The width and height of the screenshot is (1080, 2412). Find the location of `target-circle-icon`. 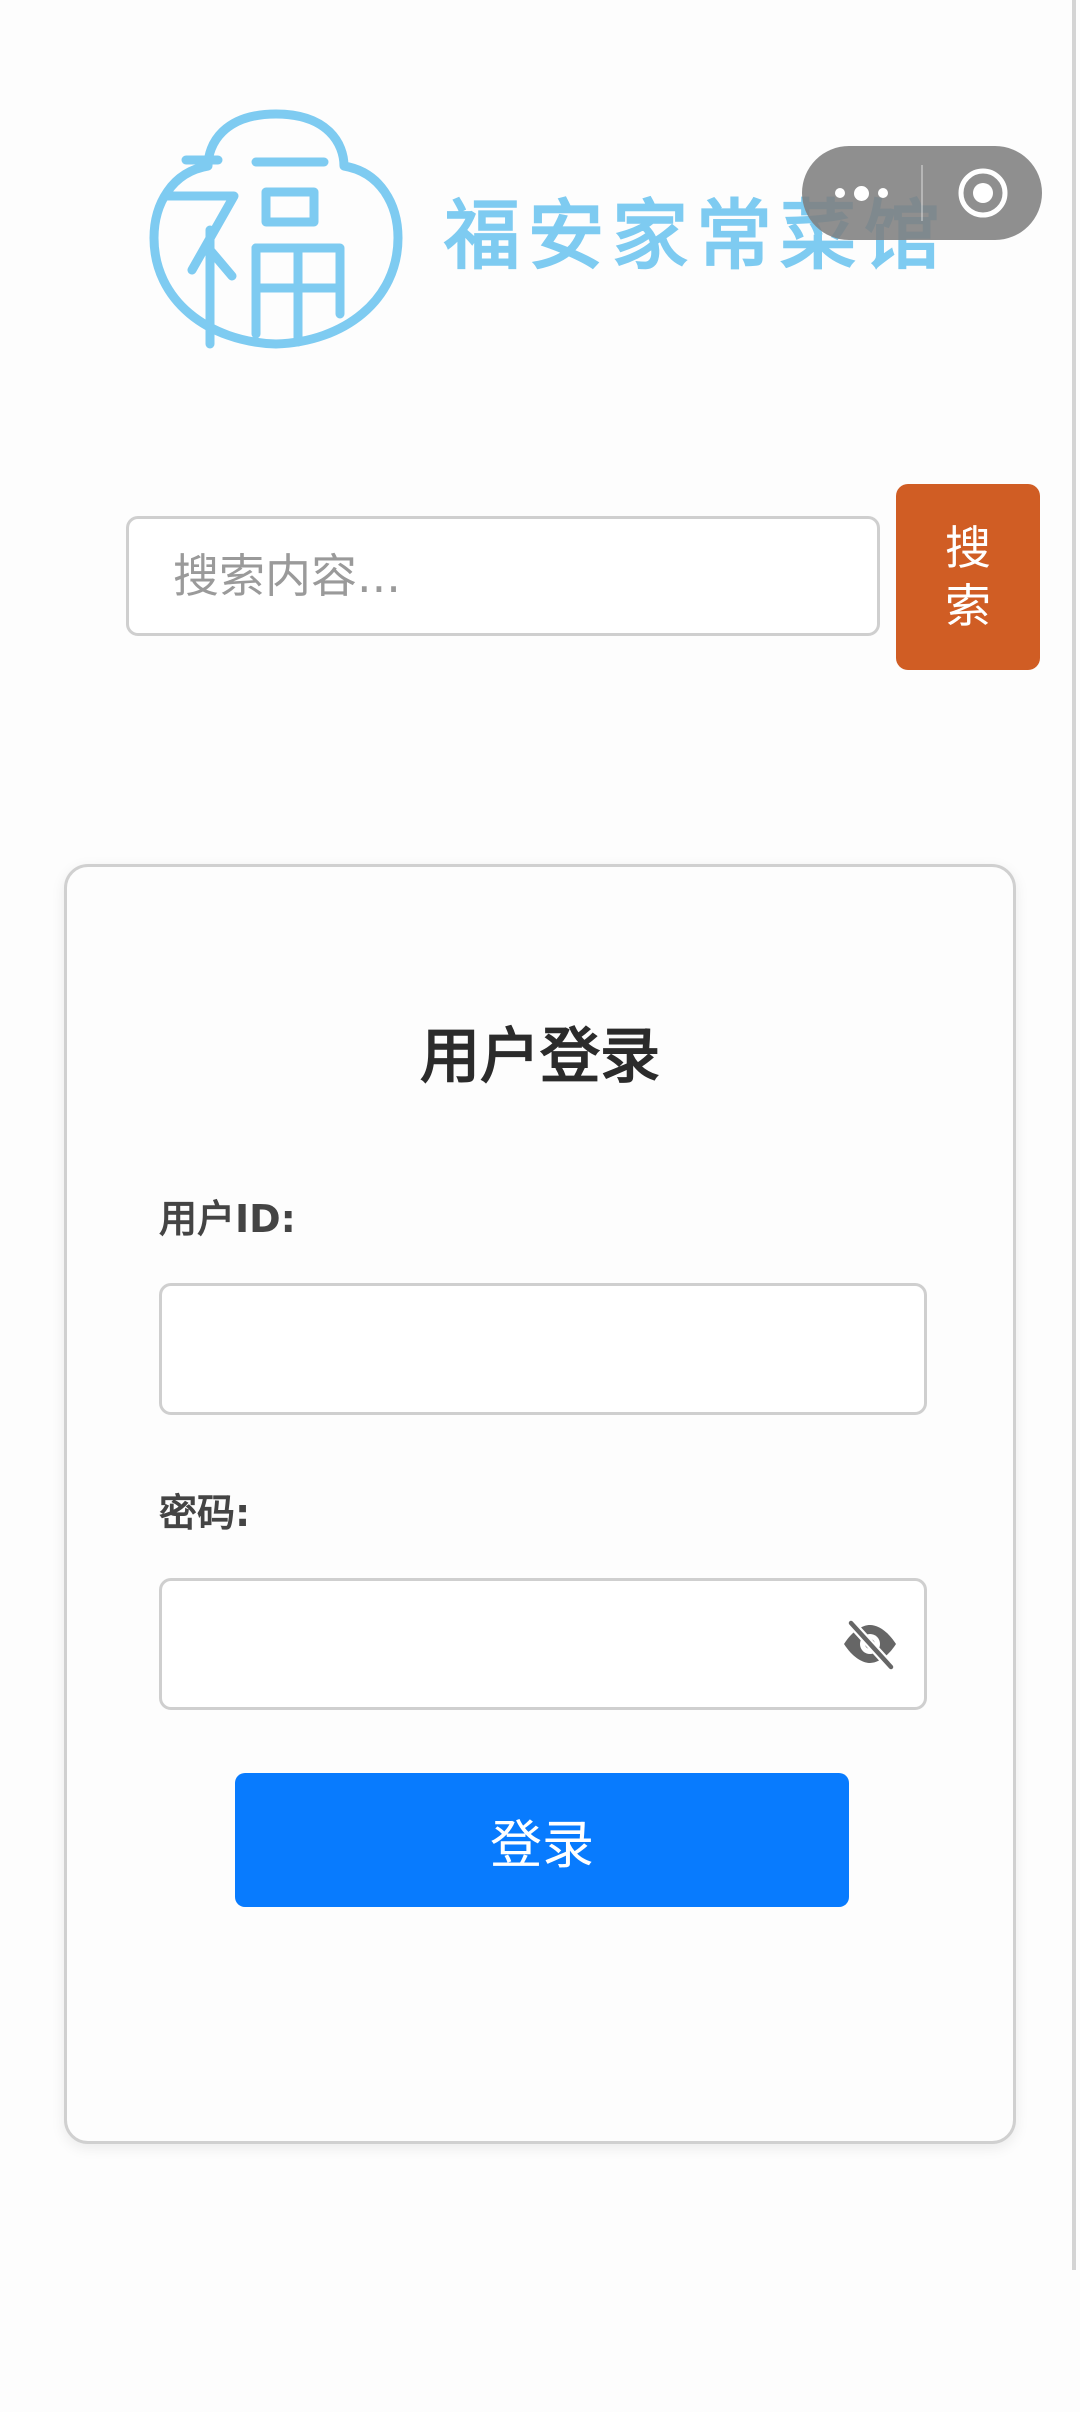

target-circle-icon is located at coordinates (982, 193).